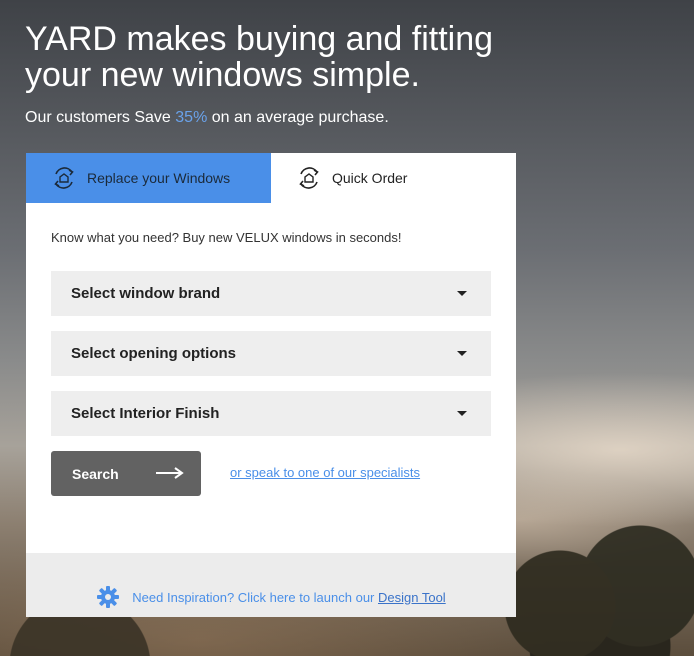 This screenshot has width=694, height=656. I want to click on savings-text-start: Our customers Save, so click(100, 117).